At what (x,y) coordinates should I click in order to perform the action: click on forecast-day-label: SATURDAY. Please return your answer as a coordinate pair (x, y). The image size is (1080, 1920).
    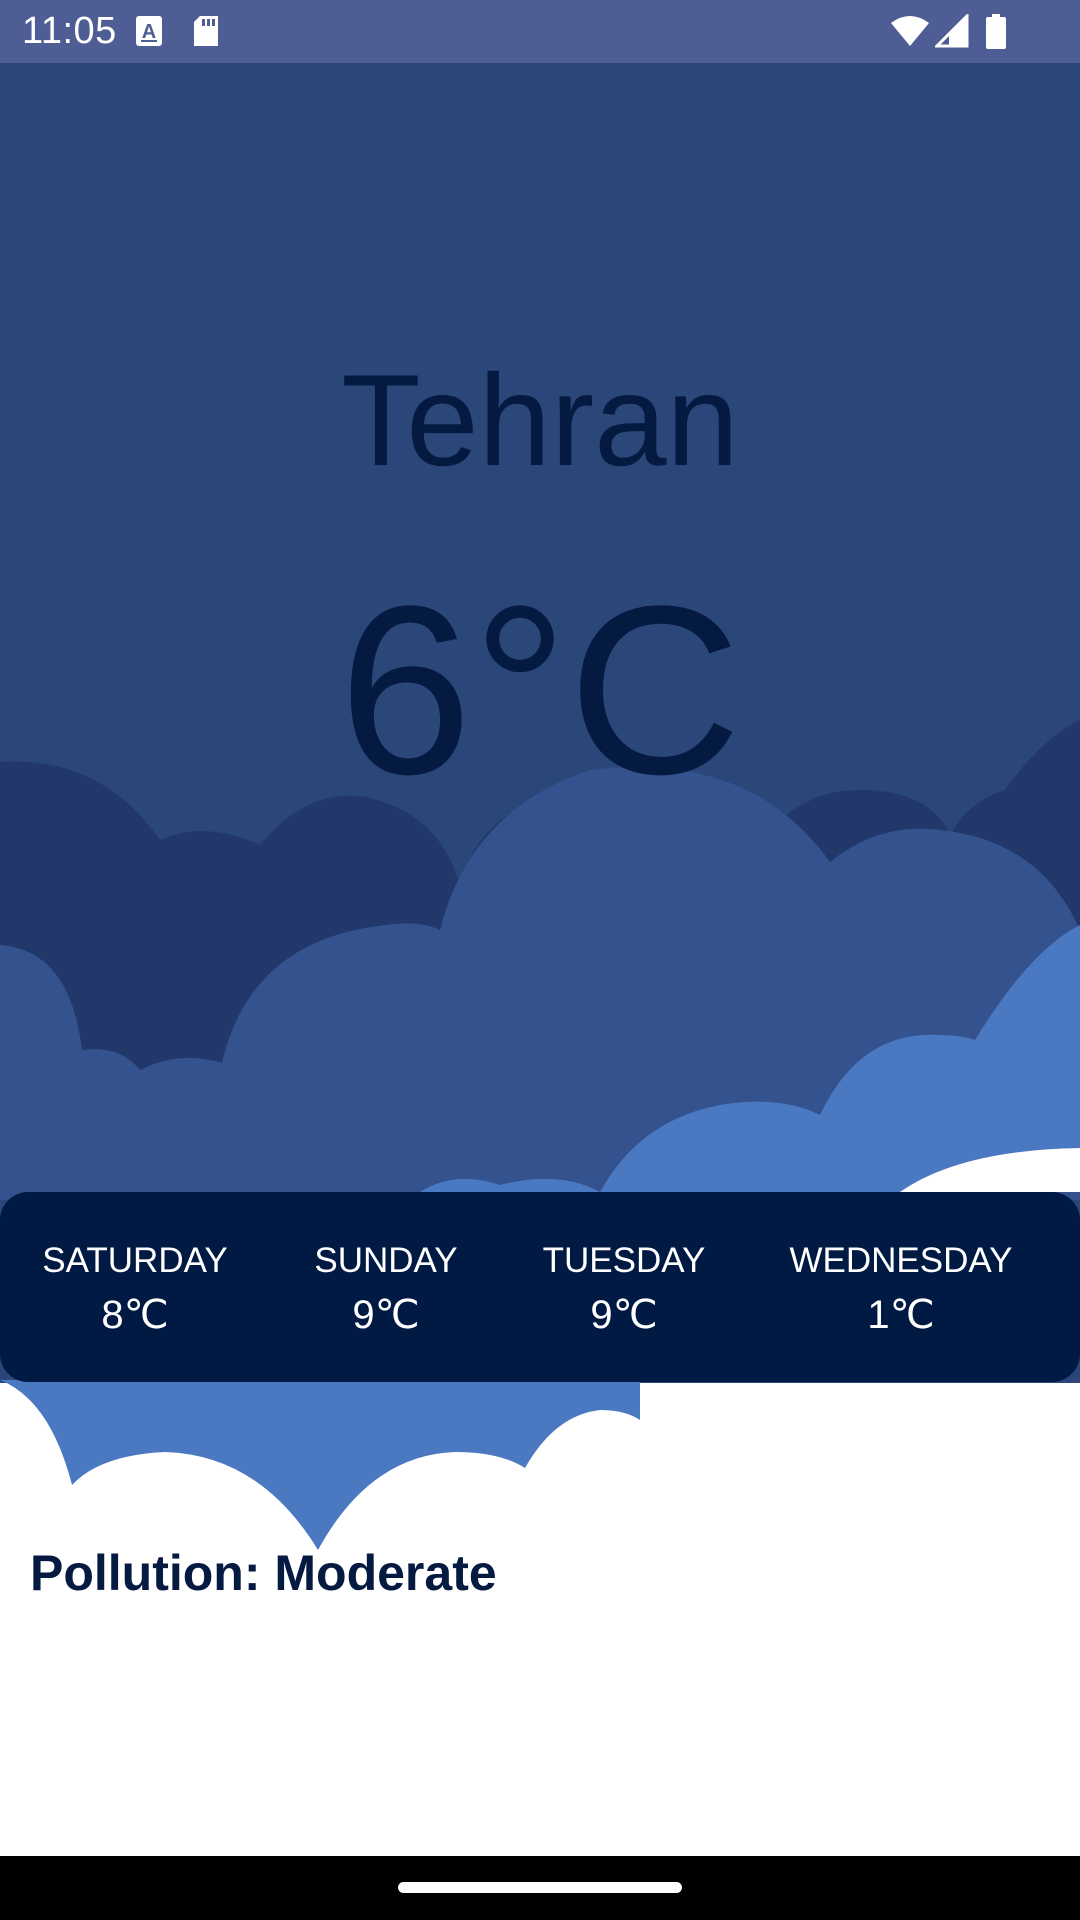
    Looking at the image, I should click on (135, 1260).